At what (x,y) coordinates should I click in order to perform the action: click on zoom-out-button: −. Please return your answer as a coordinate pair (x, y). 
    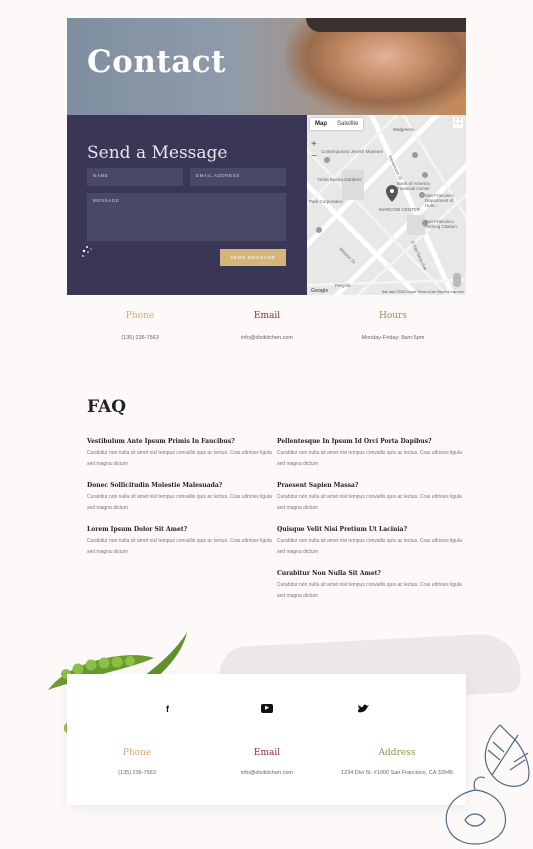
    Looking at the image, I should click on (314, 157).